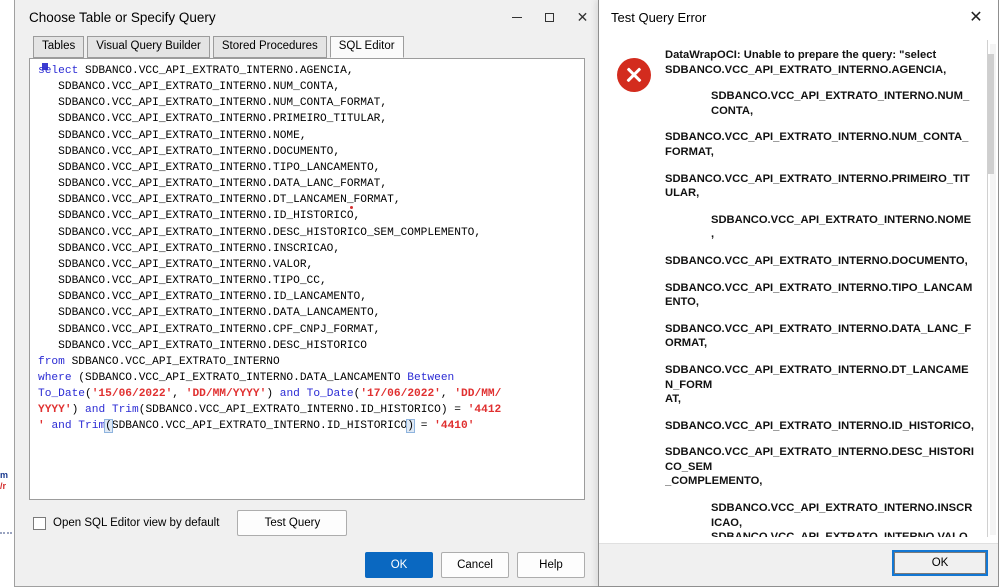  I want to click on sql-token: '15/06/2022', so click(132, 394).